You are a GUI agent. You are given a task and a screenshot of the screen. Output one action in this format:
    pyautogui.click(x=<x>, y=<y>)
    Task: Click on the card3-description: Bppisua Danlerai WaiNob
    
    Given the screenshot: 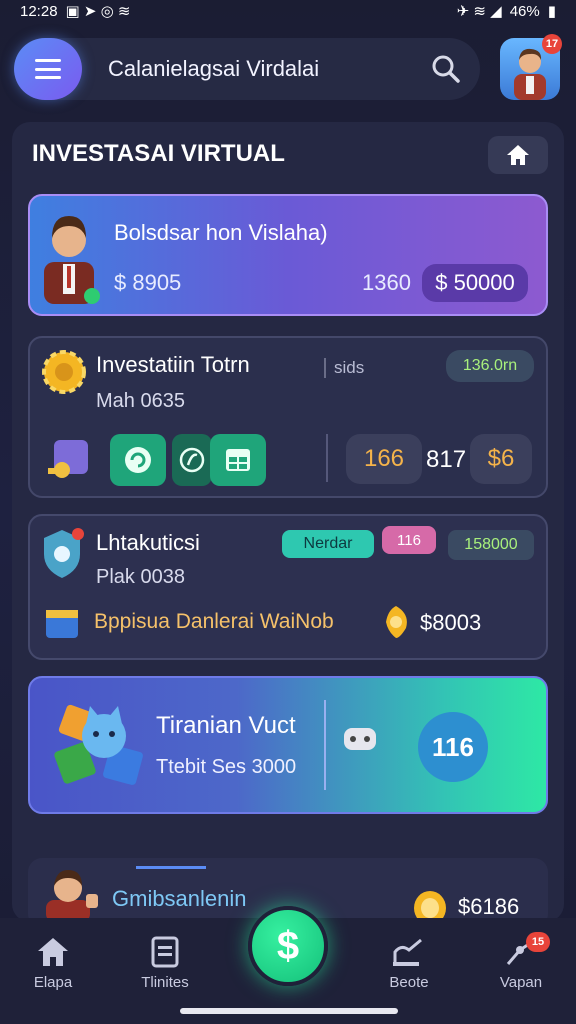 What is the action you would take?
    pyautogui.click(x=214, y=621)
    